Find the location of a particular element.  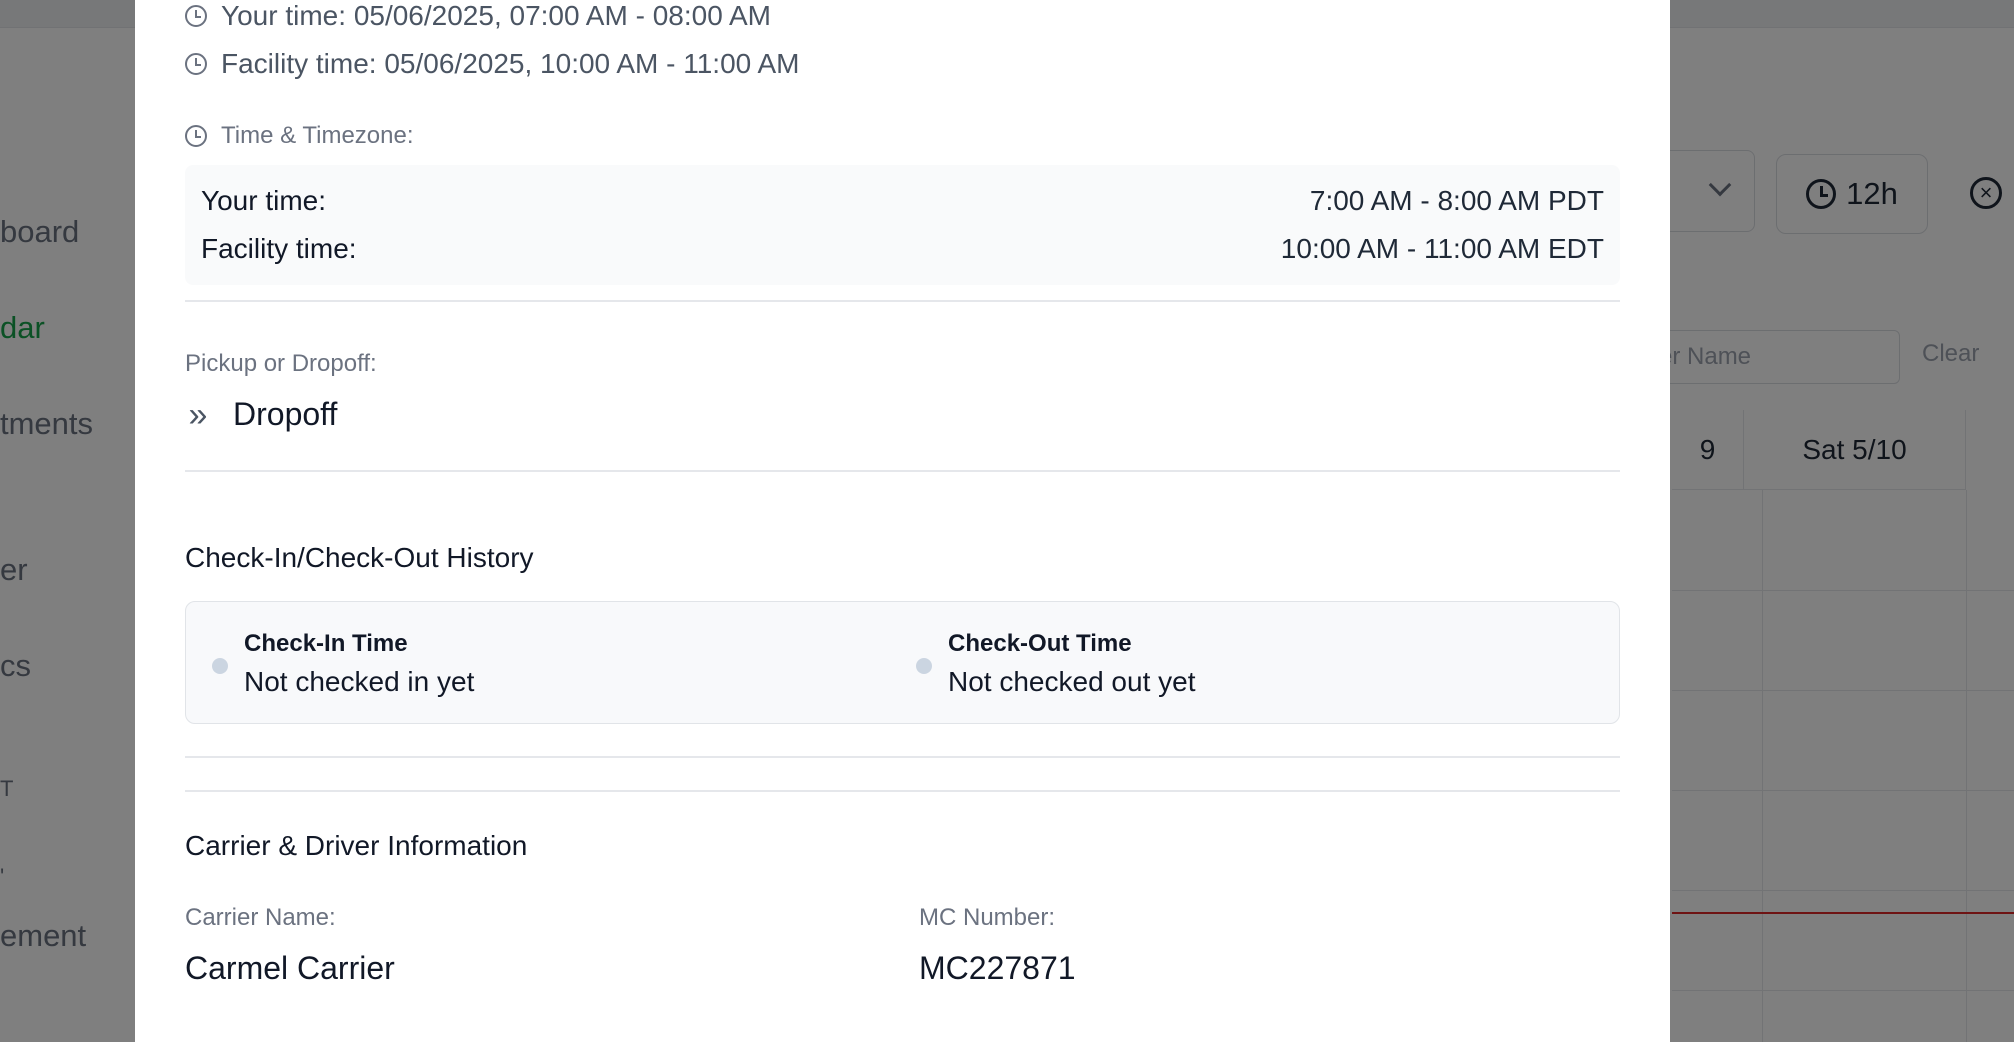

facility-time-value: 05/06/2025, 10:00 AM - 11:00 AM is located at coordinates (592, 63).